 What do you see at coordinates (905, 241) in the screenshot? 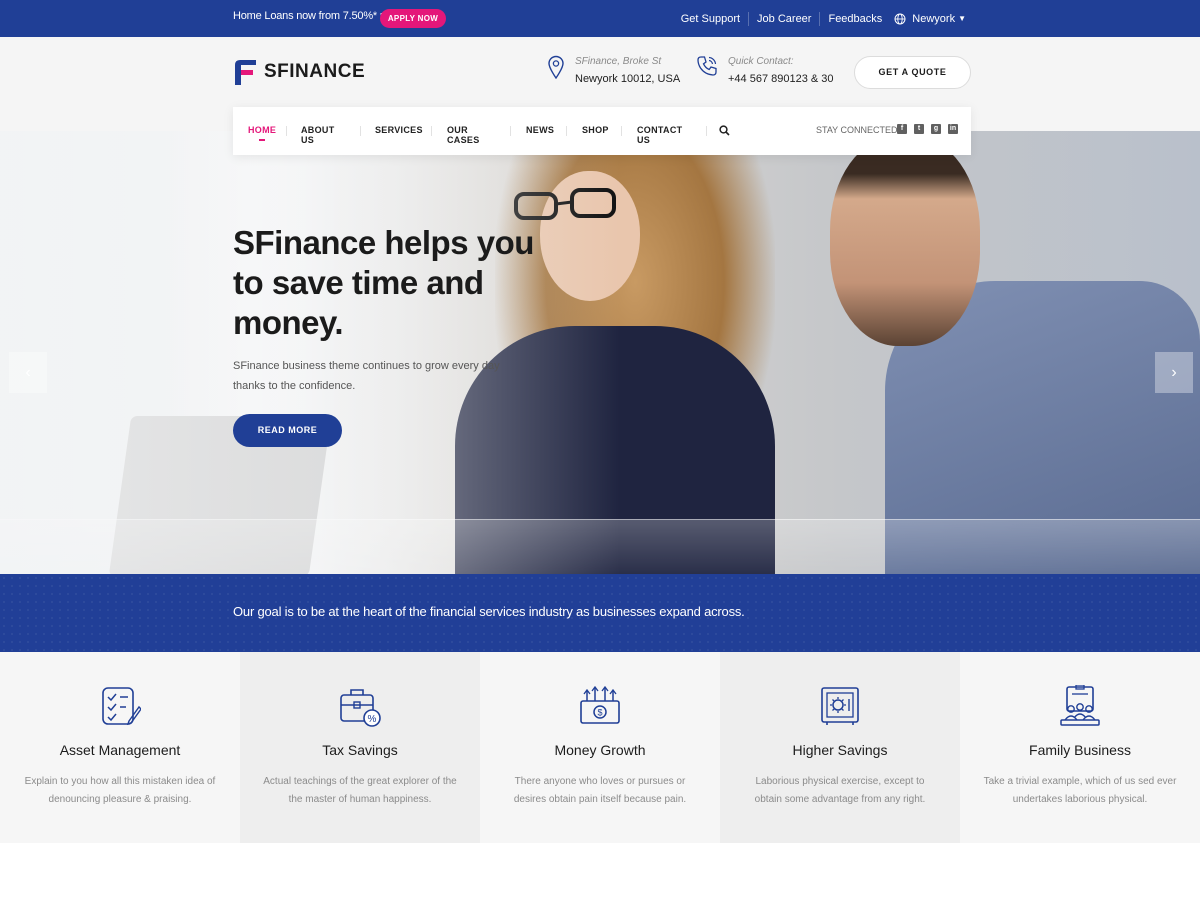
I see `hero-man-head-shape` at bounding box center [905, 241].